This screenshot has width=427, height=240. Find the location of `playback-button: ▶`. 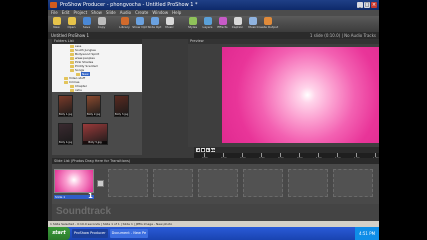

playback-button: ▶ is located at coordinates (208, 150).